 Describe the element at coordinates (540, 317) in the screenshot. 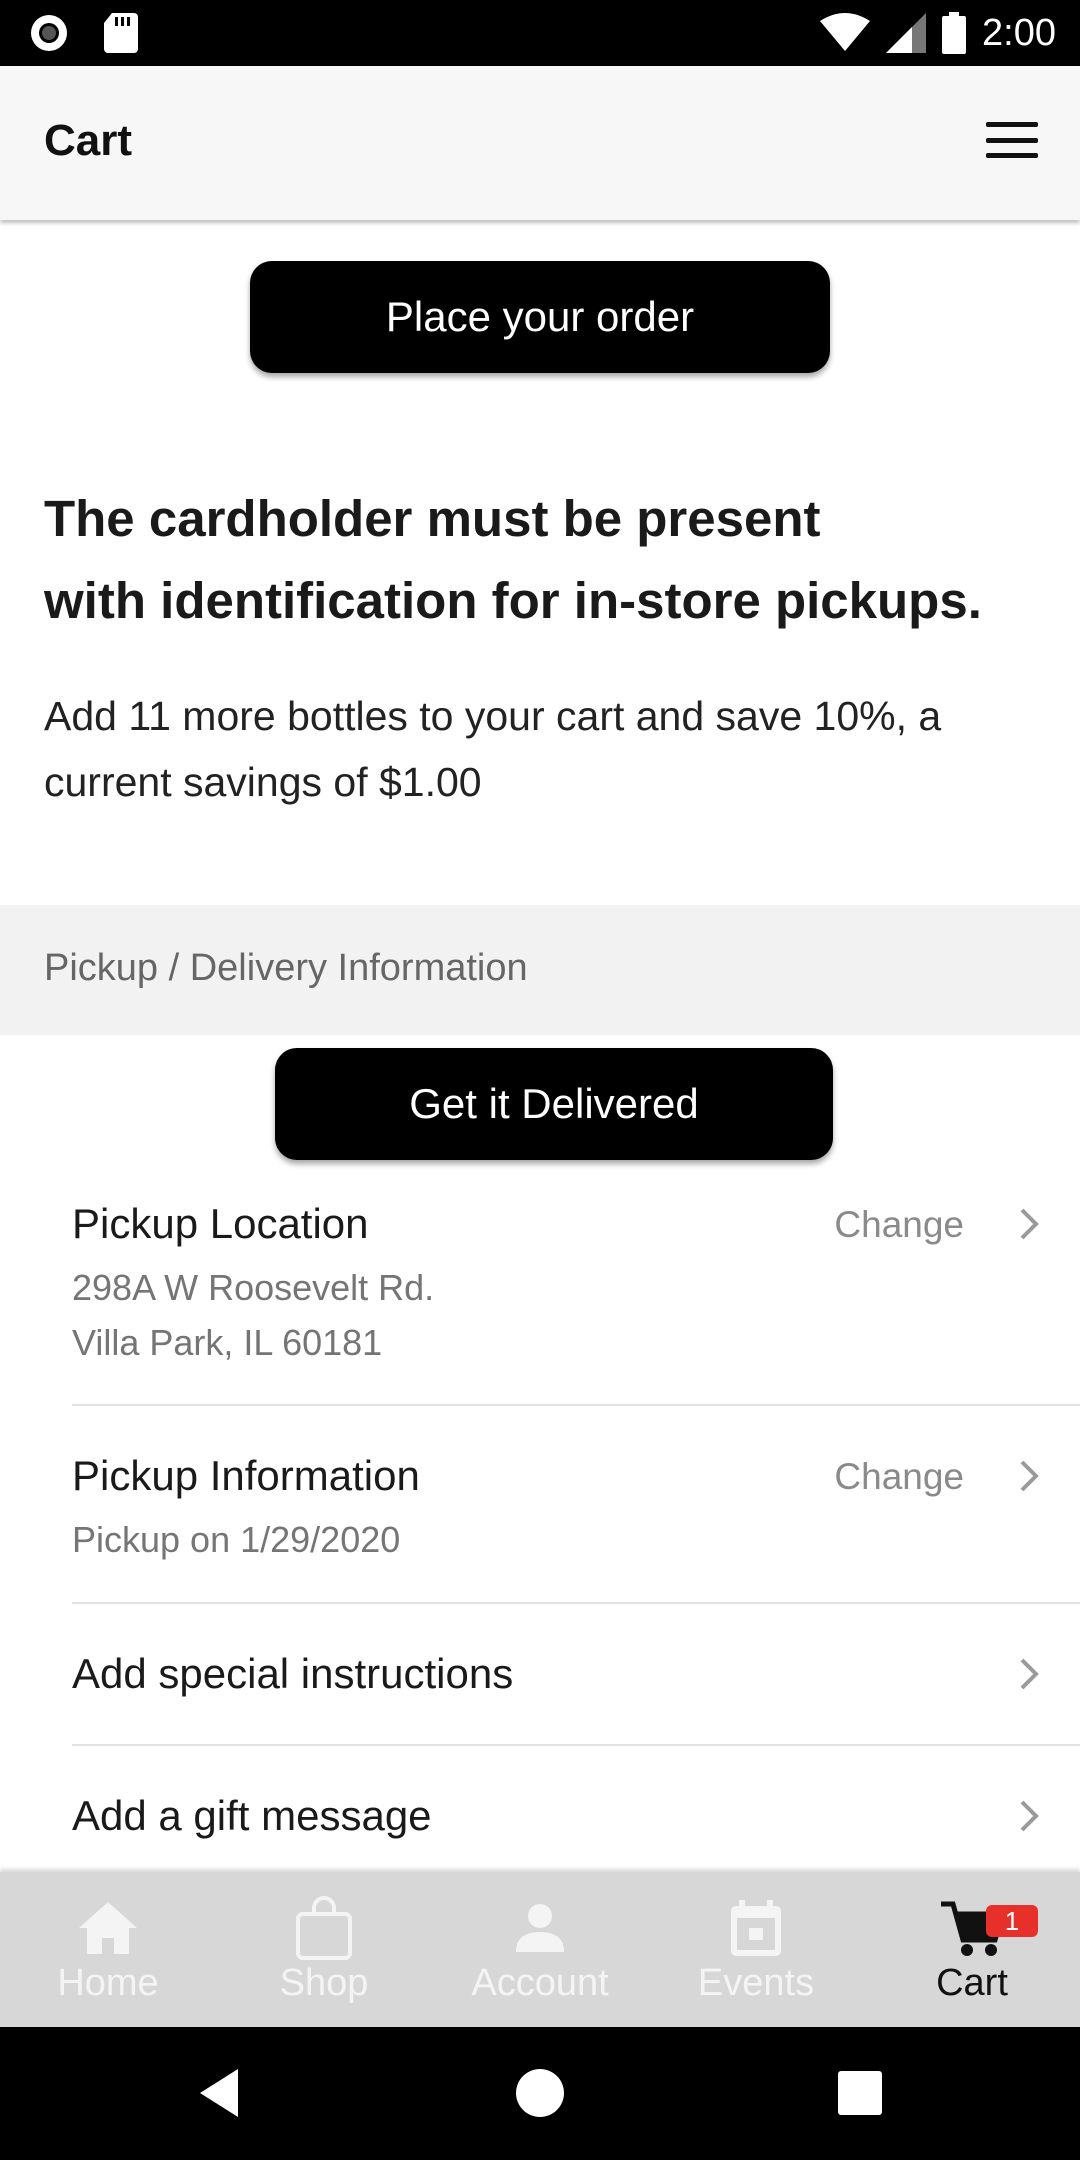

I see `place-order-button: Place your order` at that location.